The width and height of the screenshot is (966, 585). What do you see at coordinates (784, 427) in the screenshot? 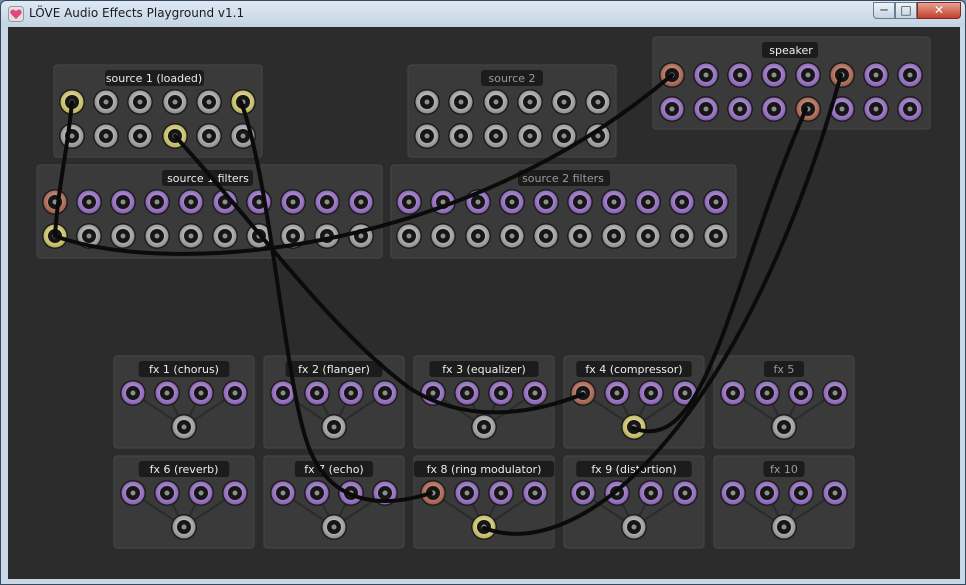
I see `jack-fx5-out` at bounding box center [784, 427].